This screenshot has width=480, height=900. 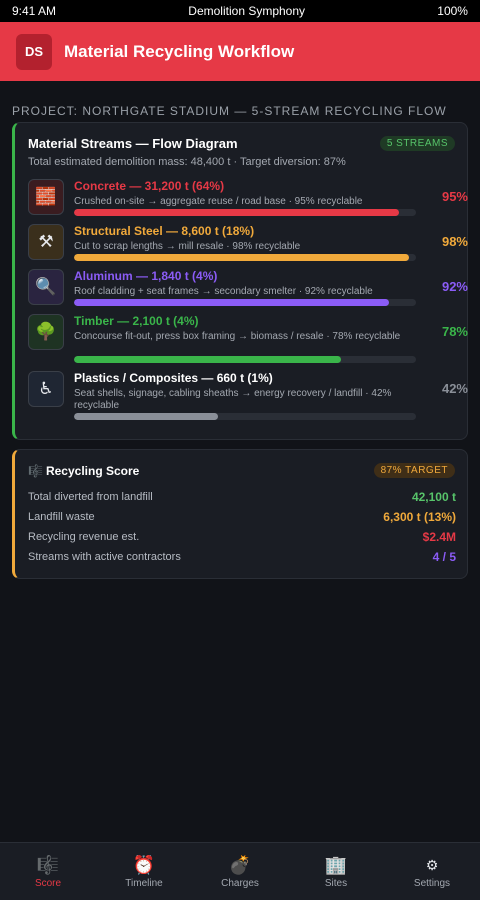 What do you see at coordinates (242, 537) in the screenshot?
I see `score-row-revenue: Recycling revenue est. $2.4M` at bounding box center [242, 537].